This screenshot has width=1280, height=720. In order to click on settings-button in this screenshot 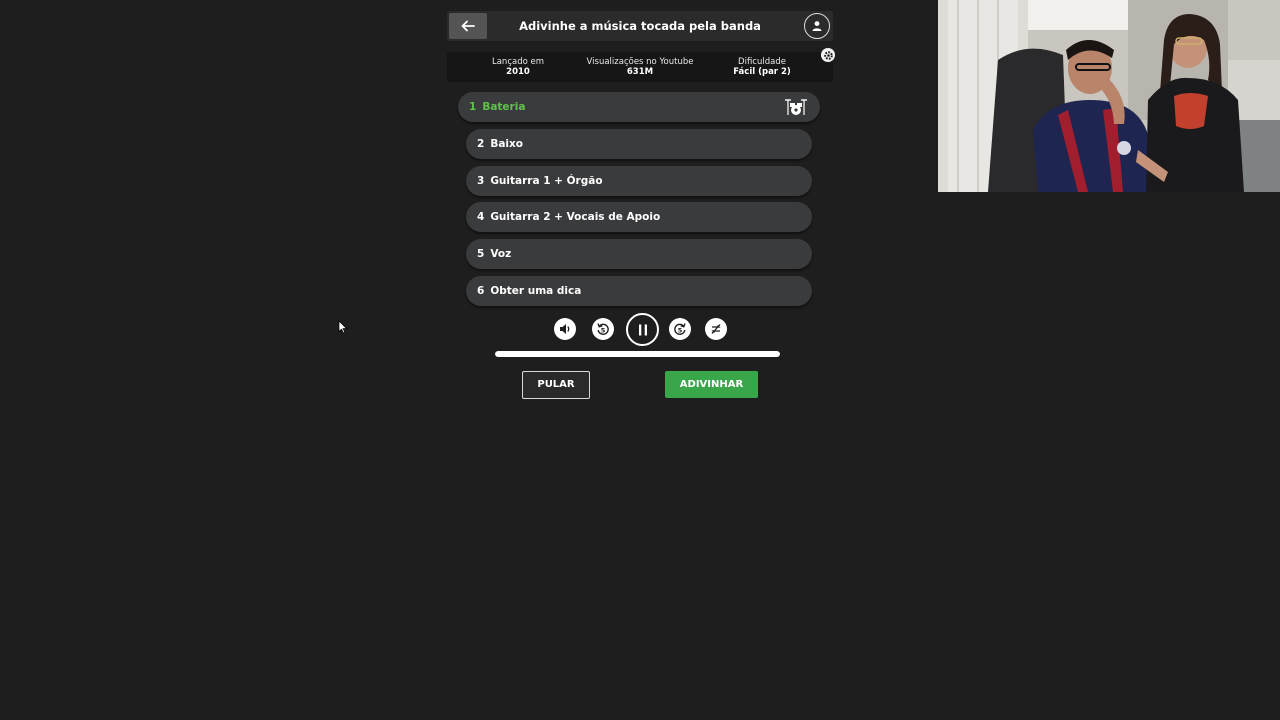, I will do `click(828, 55)`.